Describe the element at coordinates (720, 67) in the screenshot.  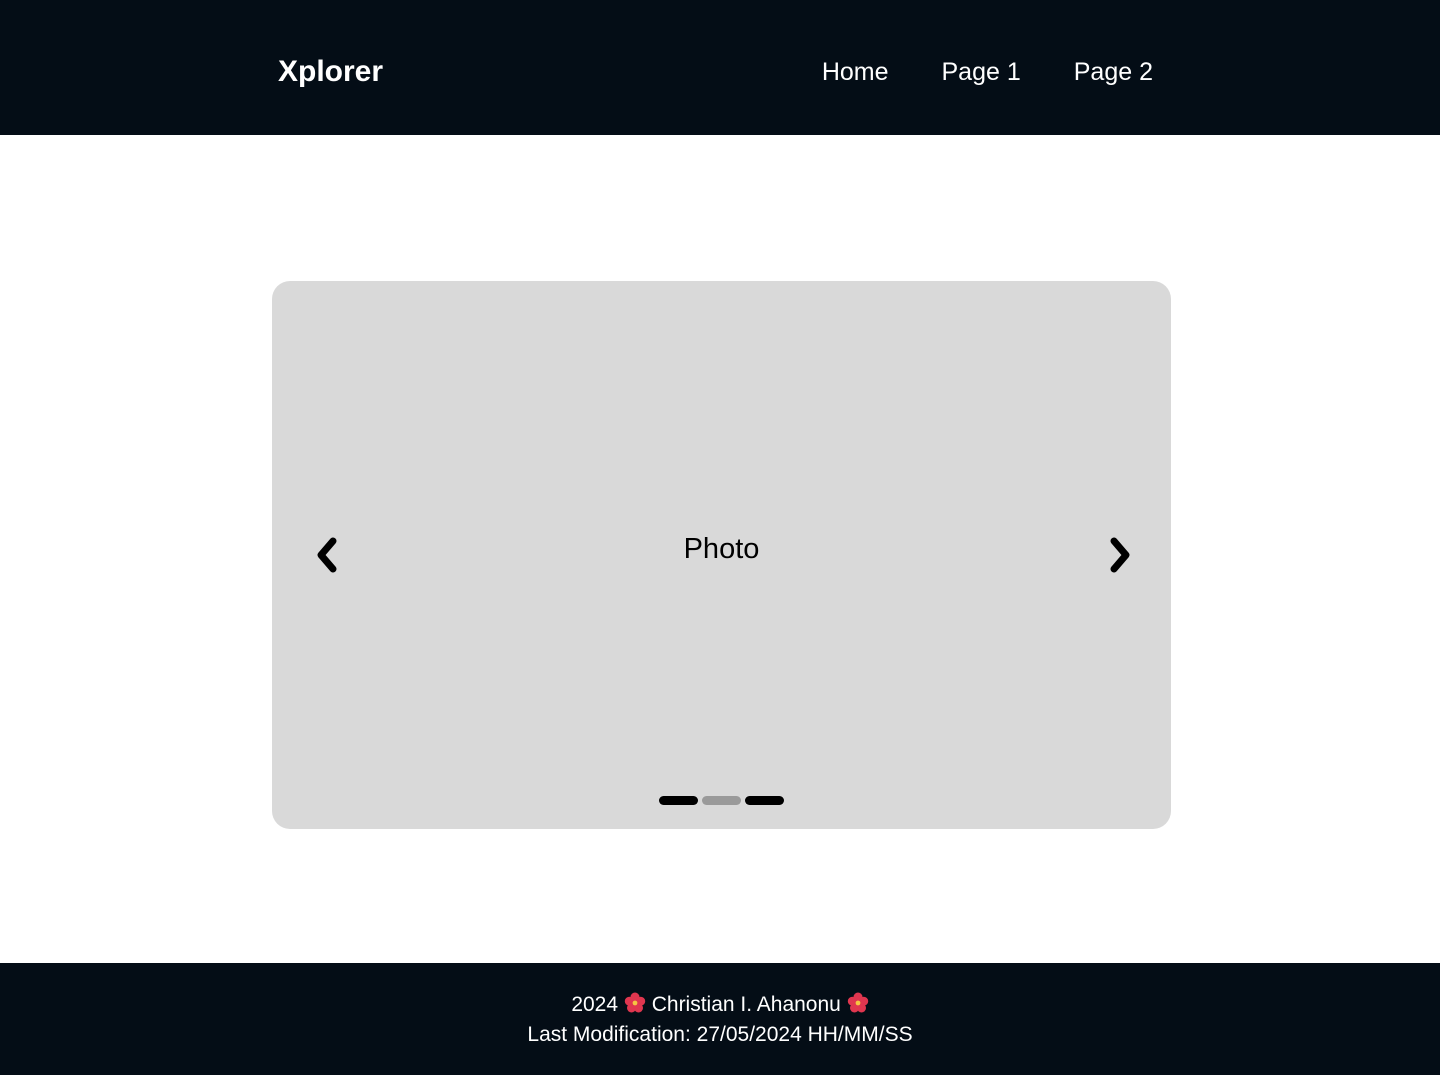
I see `site-header: Xplorer Home Page 1 Page 2` at that location.